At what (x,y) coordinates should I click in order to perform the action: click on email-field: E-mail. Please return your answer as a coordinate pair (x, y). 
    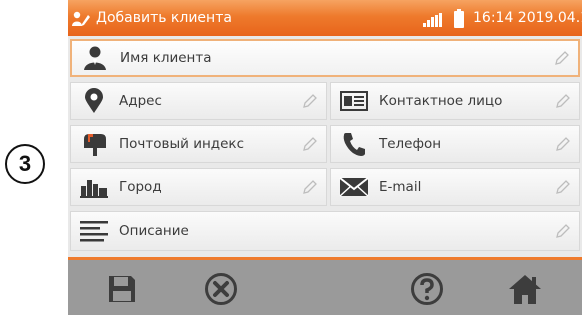
    Looking at the image, I should click on (455, 187).